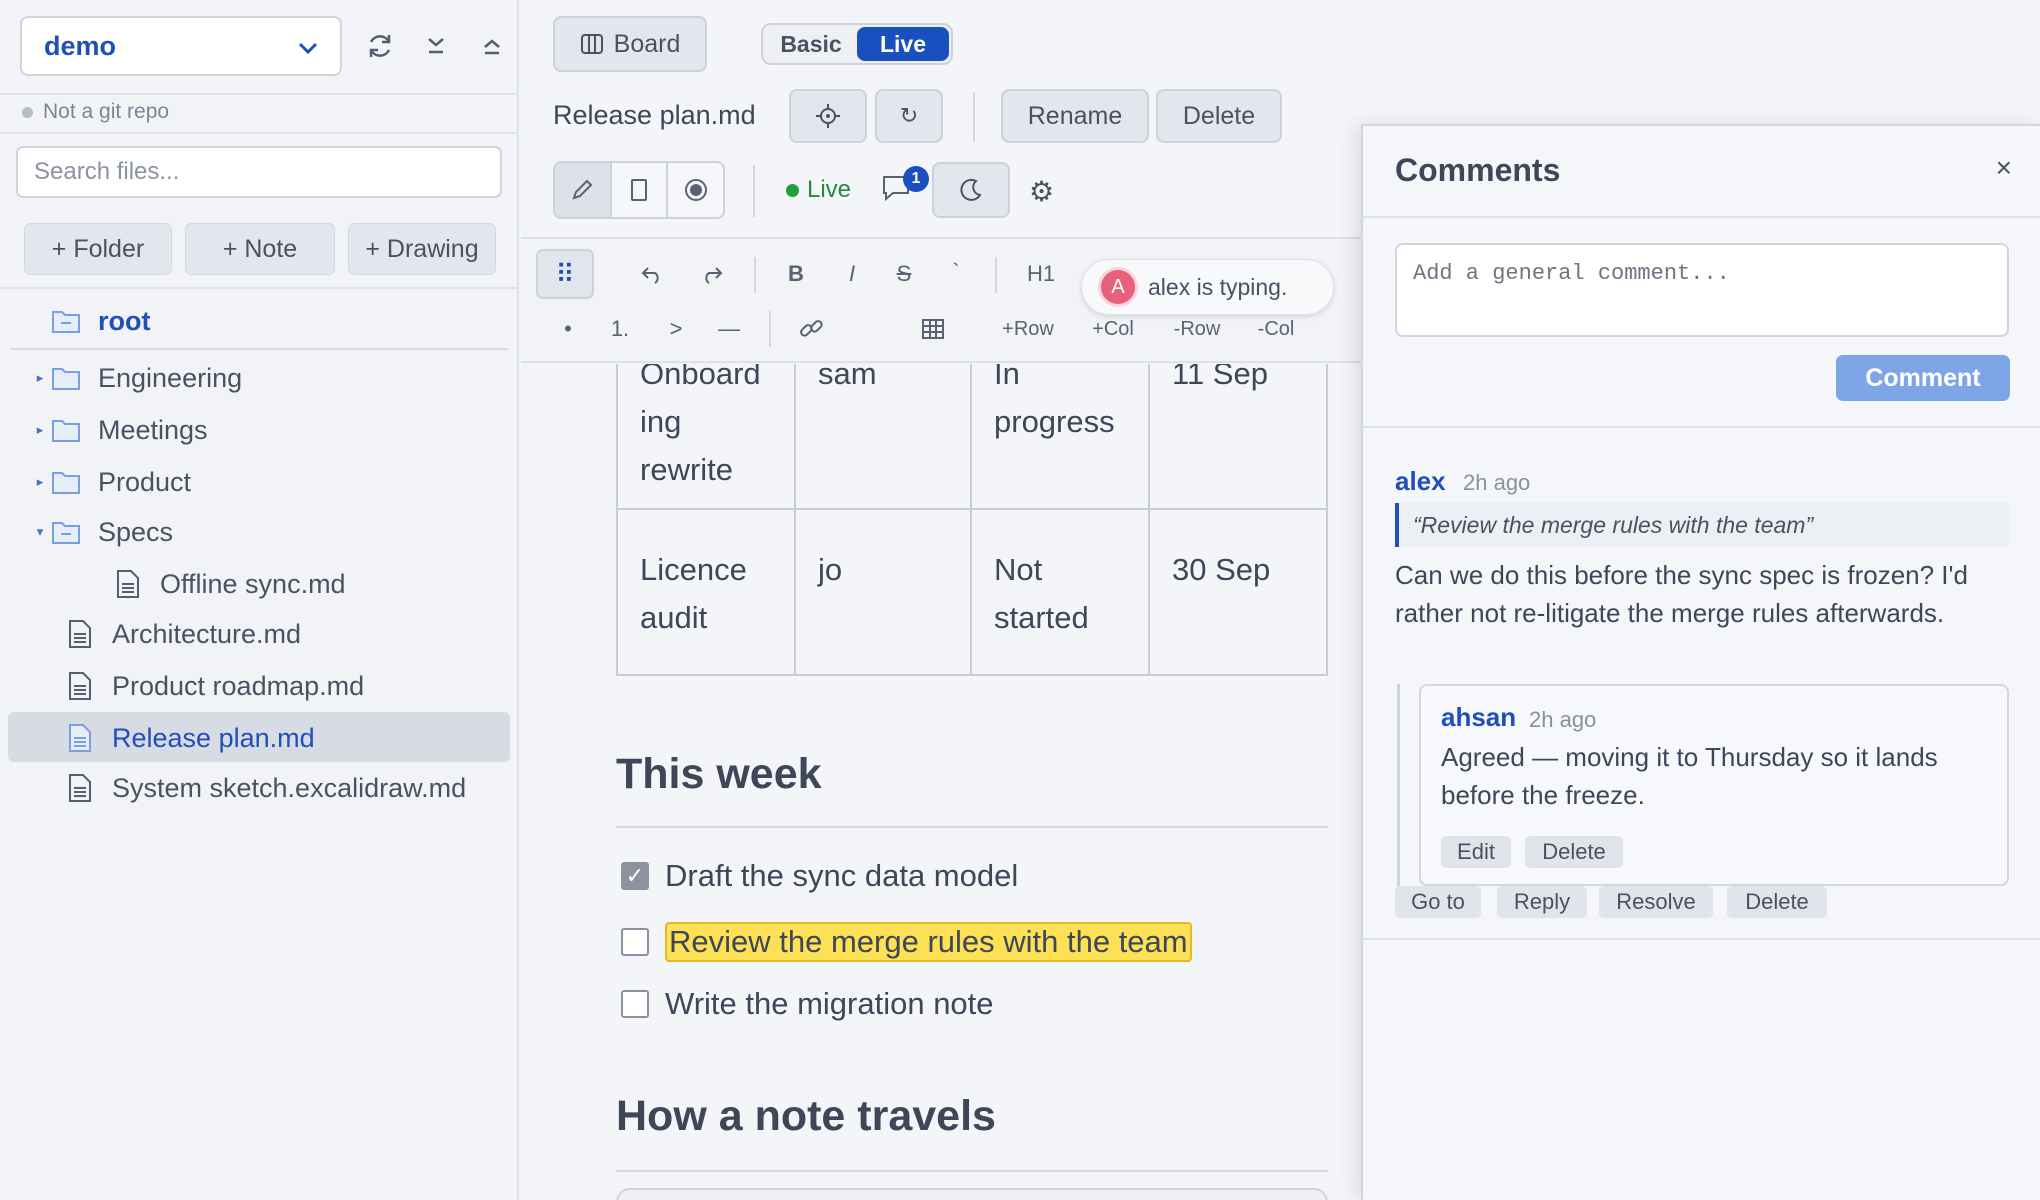 This screenshot has height=1200, width=2040. What do you see at coordinates (90, 321) in the screenshot?
I see `tree-item-root: root` at bounding box center [90, 321].